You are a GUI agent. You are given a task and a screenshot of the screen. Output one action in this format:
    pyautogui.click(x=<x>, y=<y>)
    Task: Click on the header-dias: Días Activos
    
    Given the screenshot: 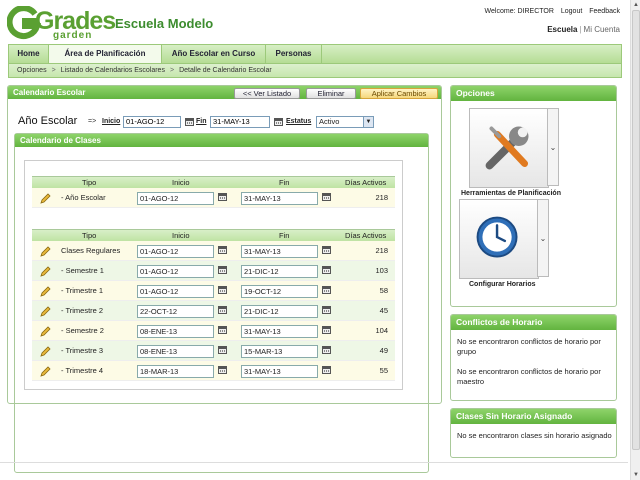 What is the action you would take?
    pyautogui.click(x=366, y=182)
    